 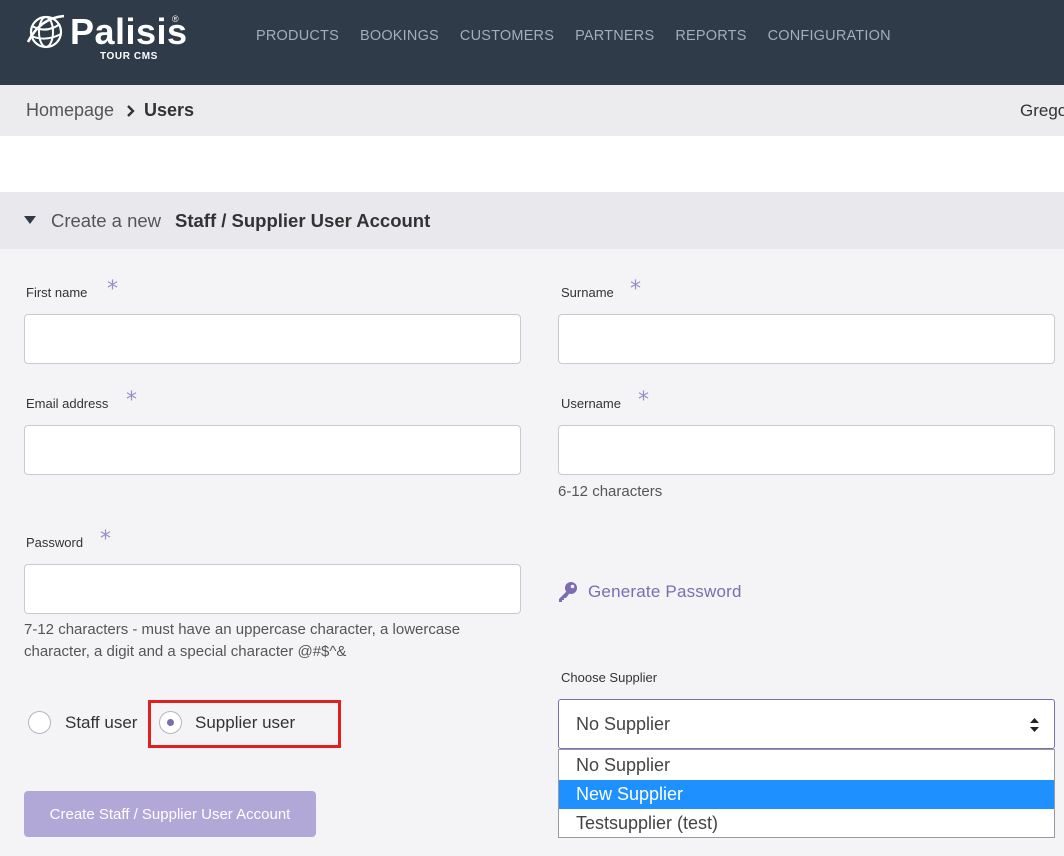 I want to click on supplier-option-testsupplier: Testsupplier (test), so click(x=806, y=823).